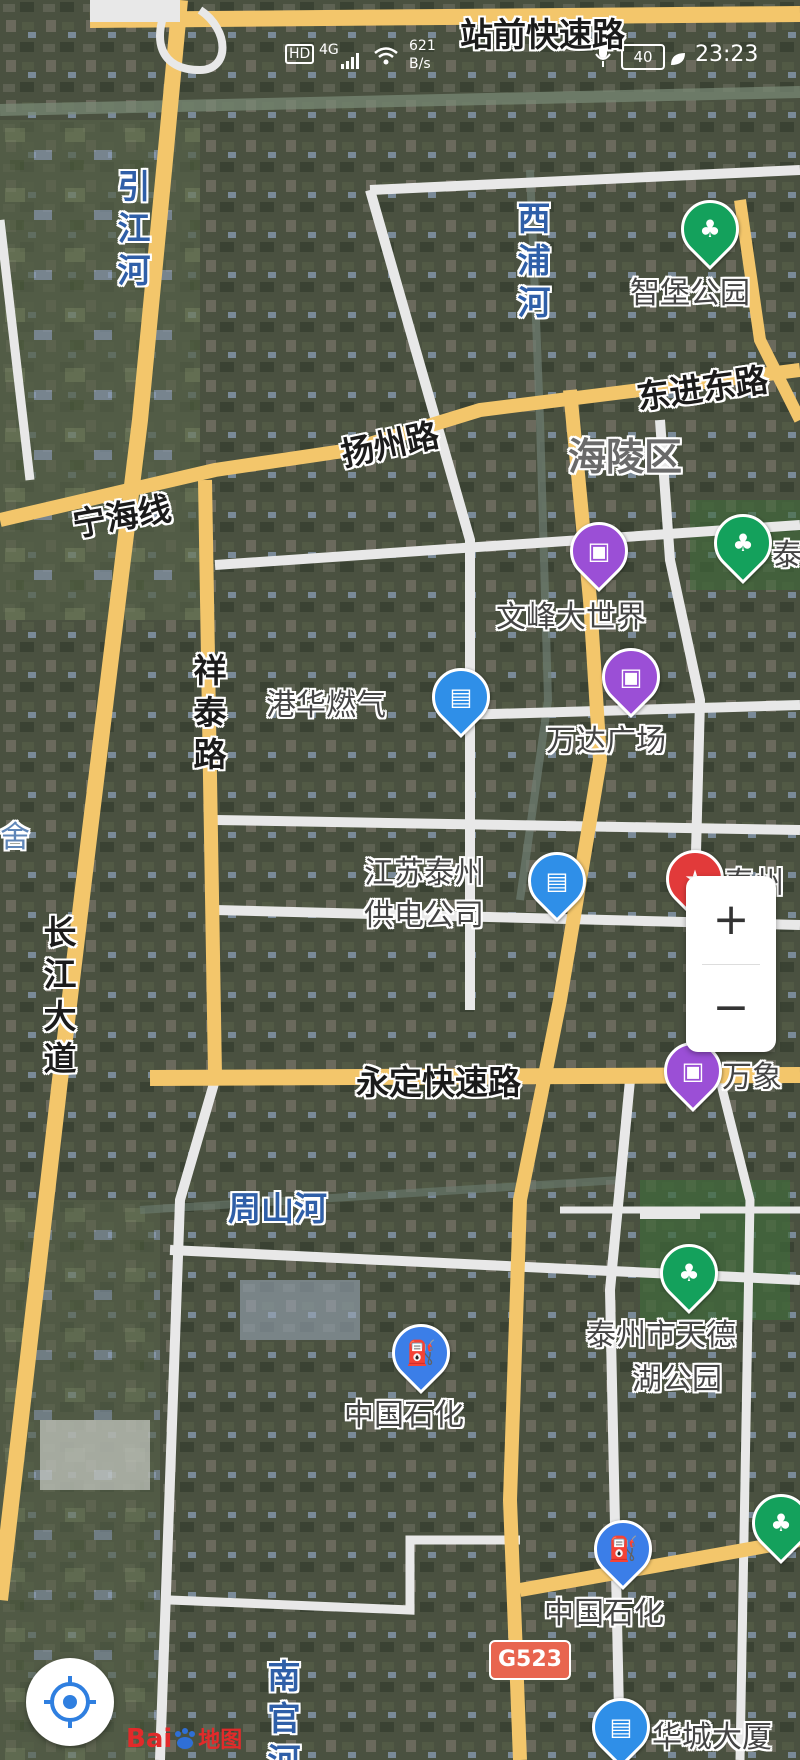  Describe the element at coordinates (752, 1074) in the screenshot. I see `poi-label-wanxiang-partial: 万象` at that location.